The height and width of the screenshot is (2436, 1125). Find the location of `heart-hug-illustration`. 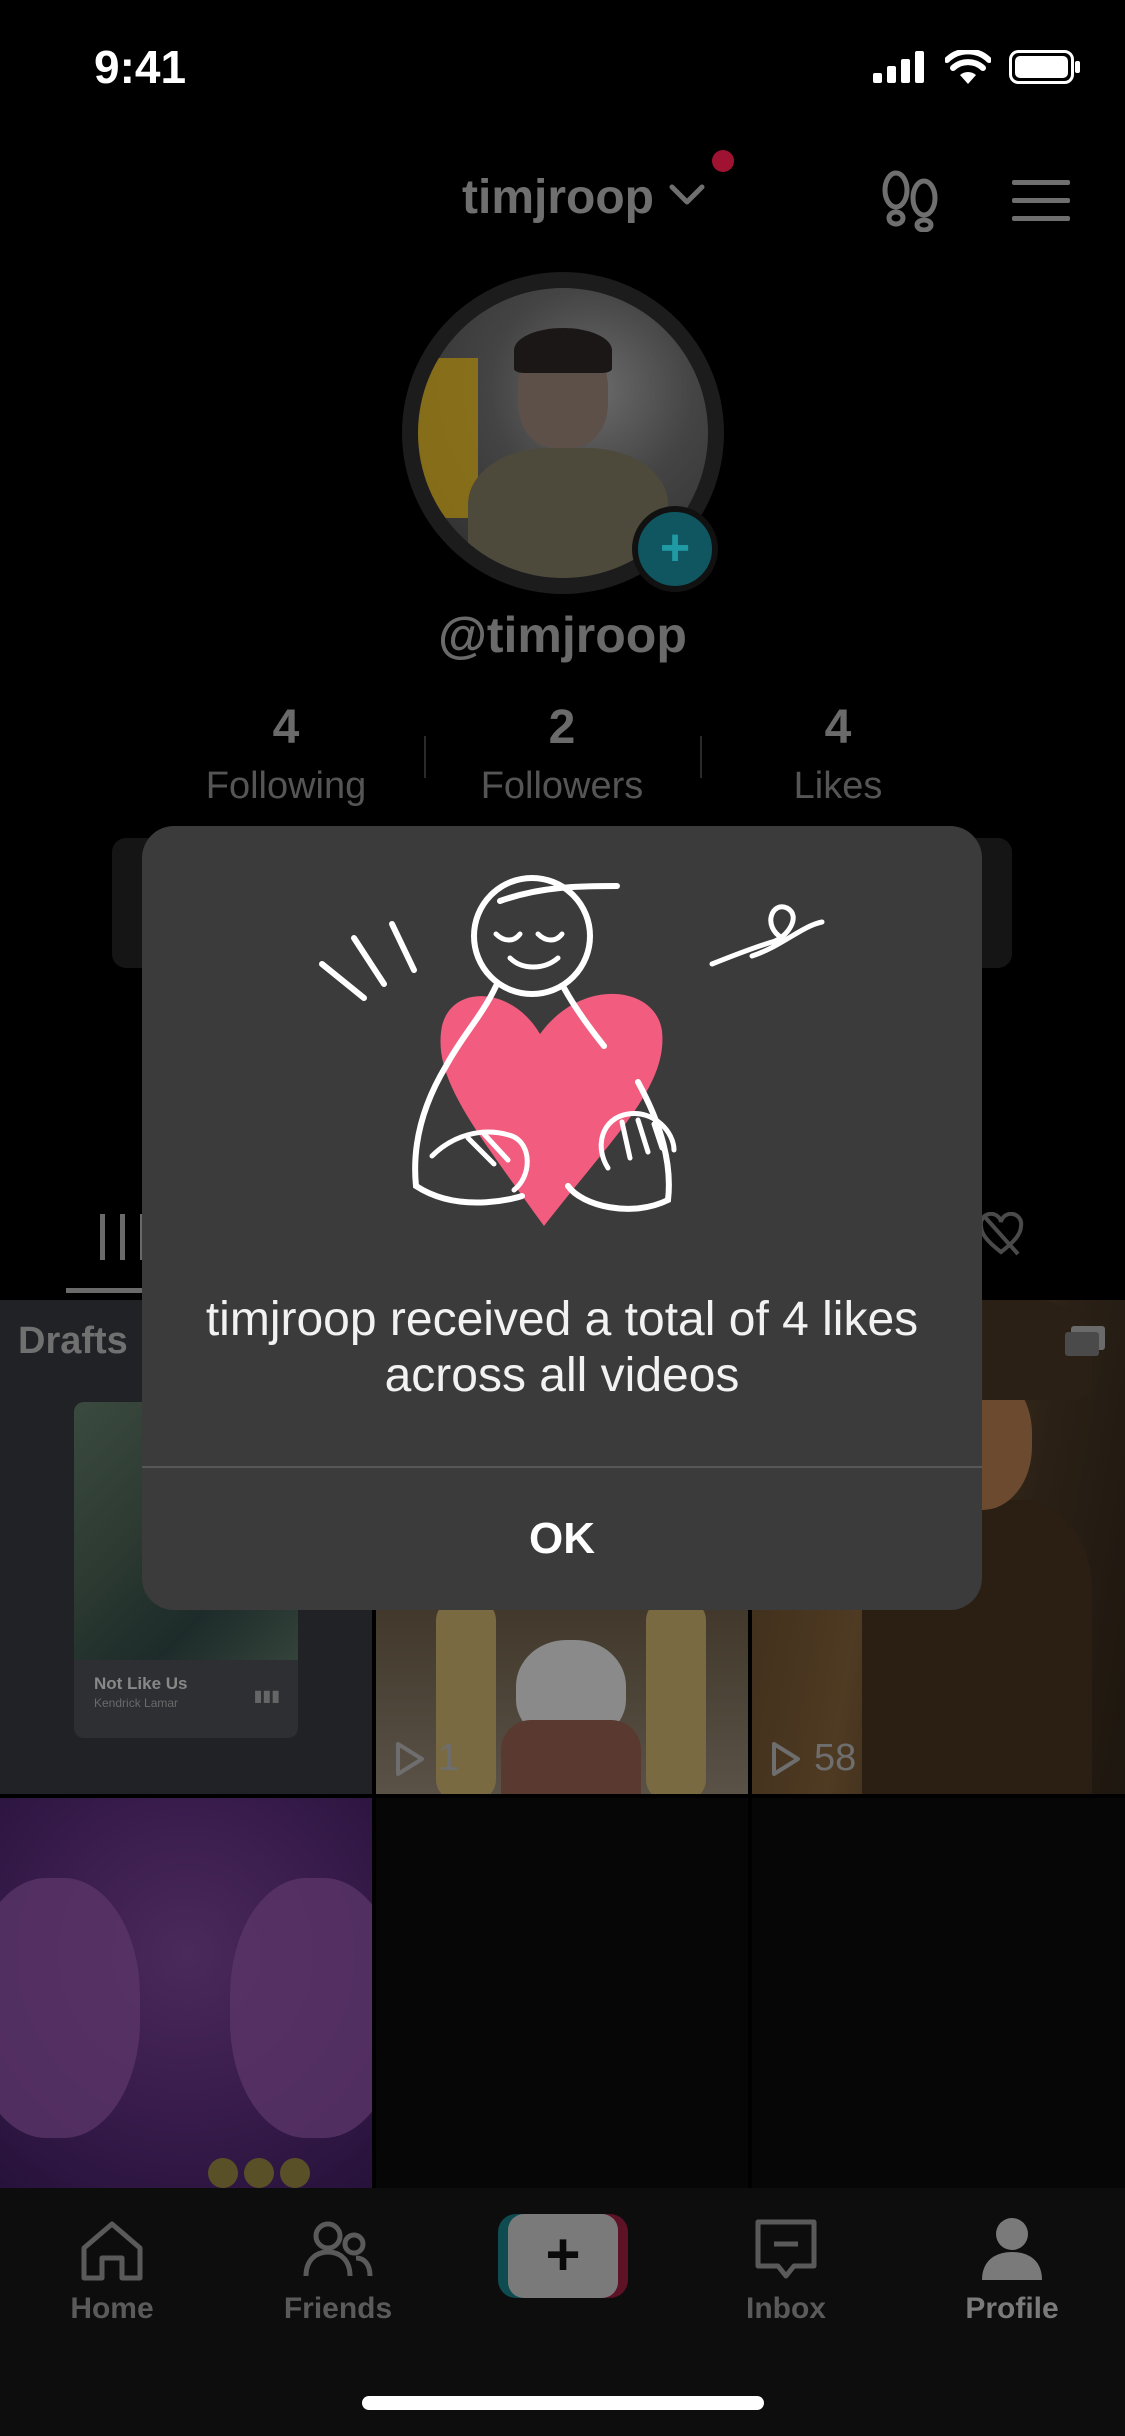

heart-hug-illustration is located at coordinates (572, 1050).